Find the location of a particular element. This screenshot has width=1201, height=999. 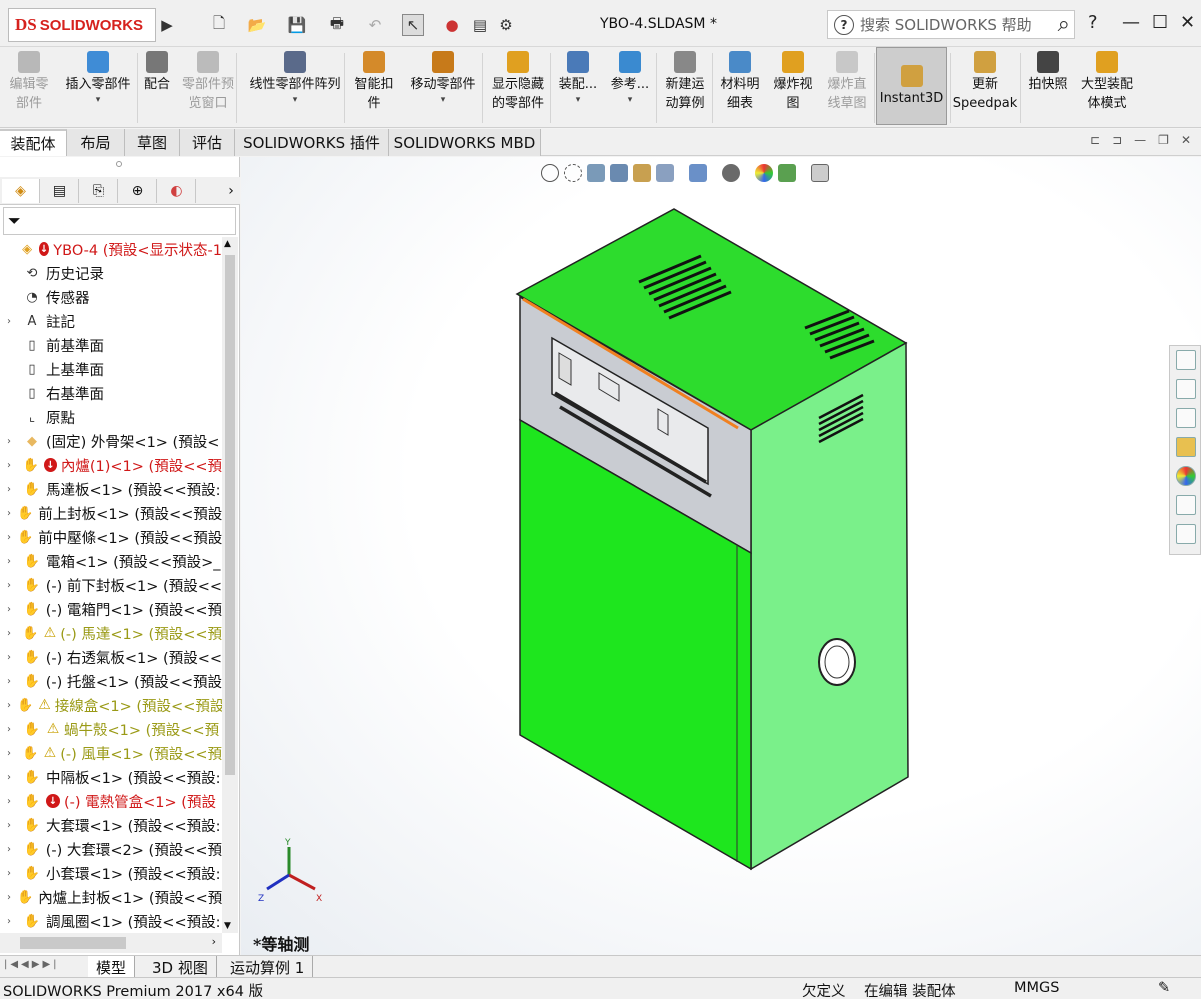

command-button-9: 参考... ▾ is located at coordinates (630, 88).